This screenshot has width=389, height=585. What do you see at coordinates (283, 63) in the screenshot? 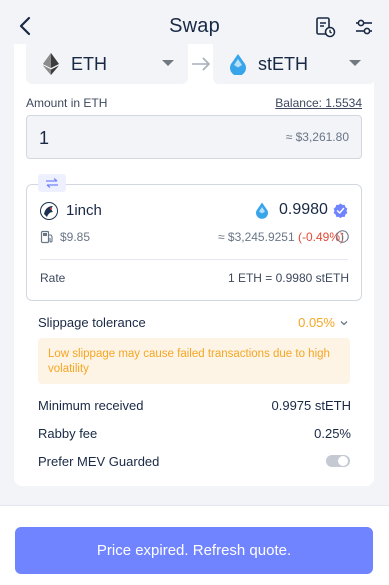
I see `to-token-symbol: stETH` at bounding box center [283, 63].